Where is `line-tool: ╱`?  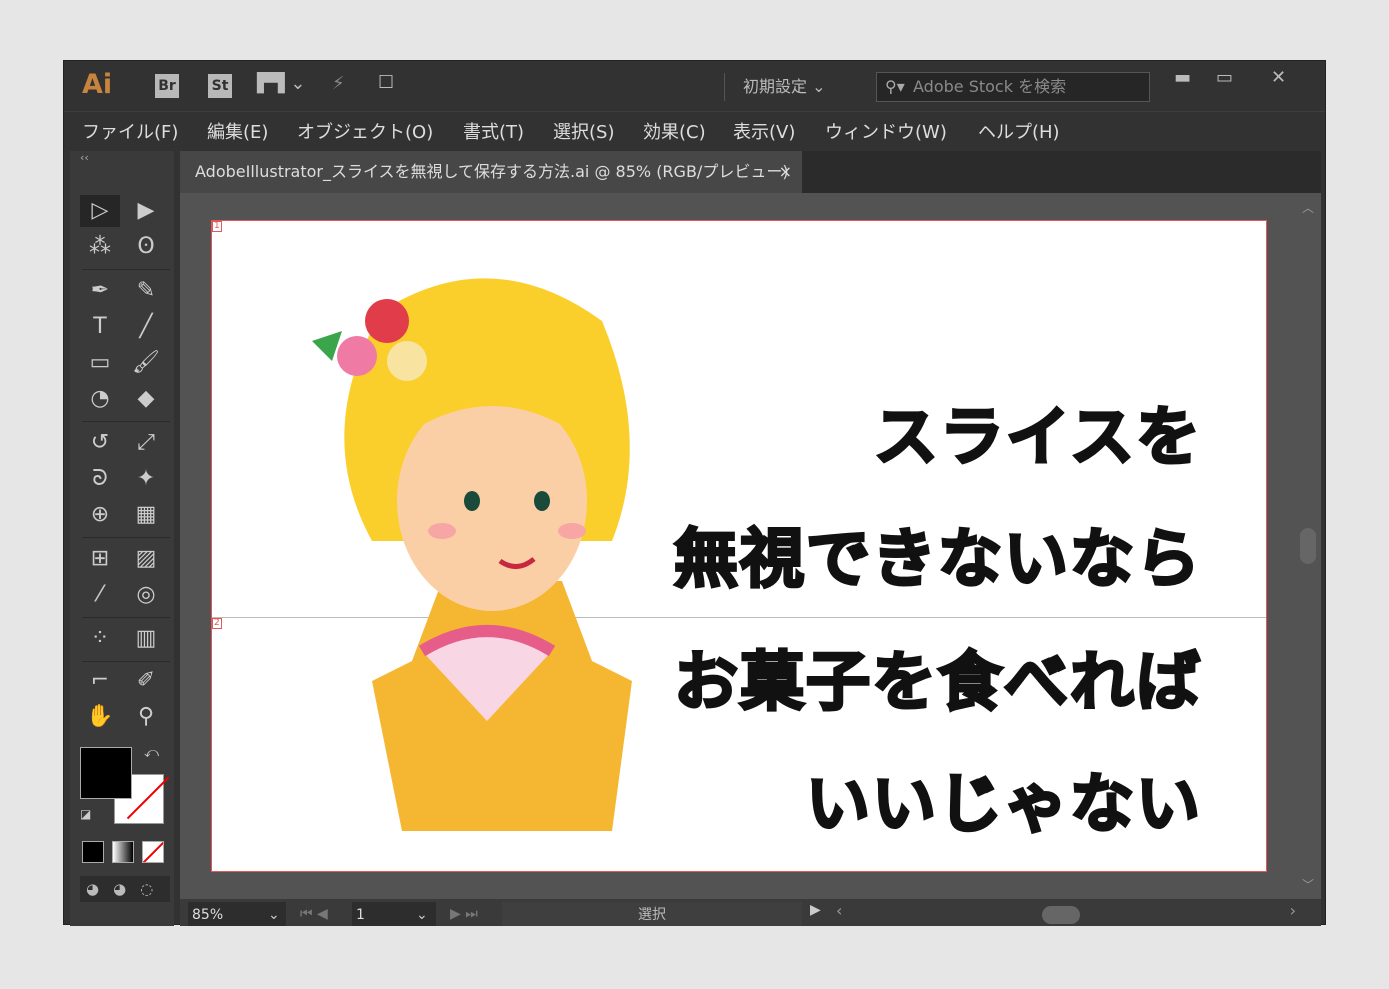
line-tool: ╱ is located at coordinates (146, 327).